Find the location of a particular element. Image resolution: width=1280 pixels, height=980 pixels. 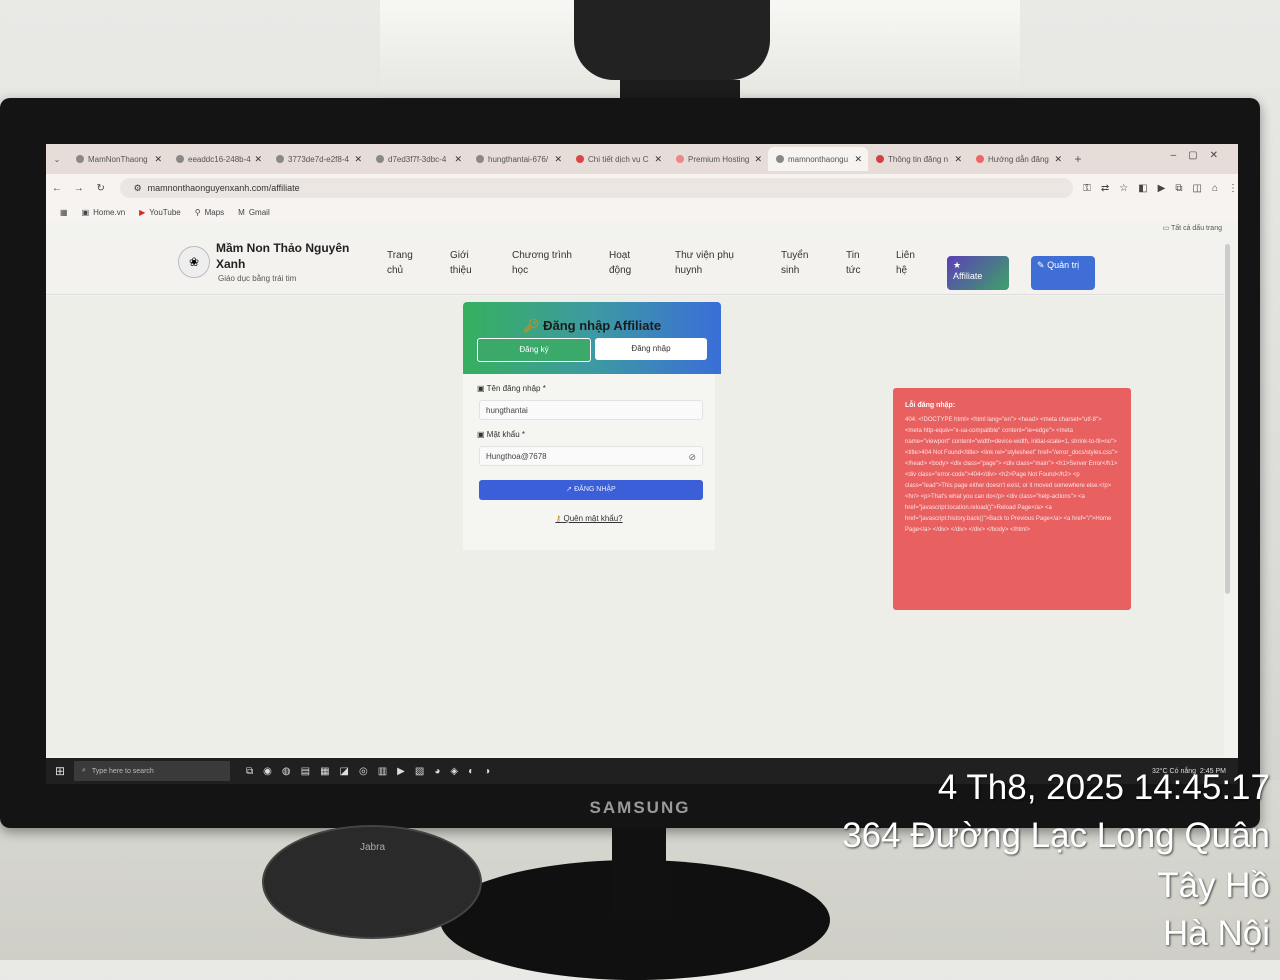

bookmark-item: ▣ Home.vn is located at coordinates (104, 212).